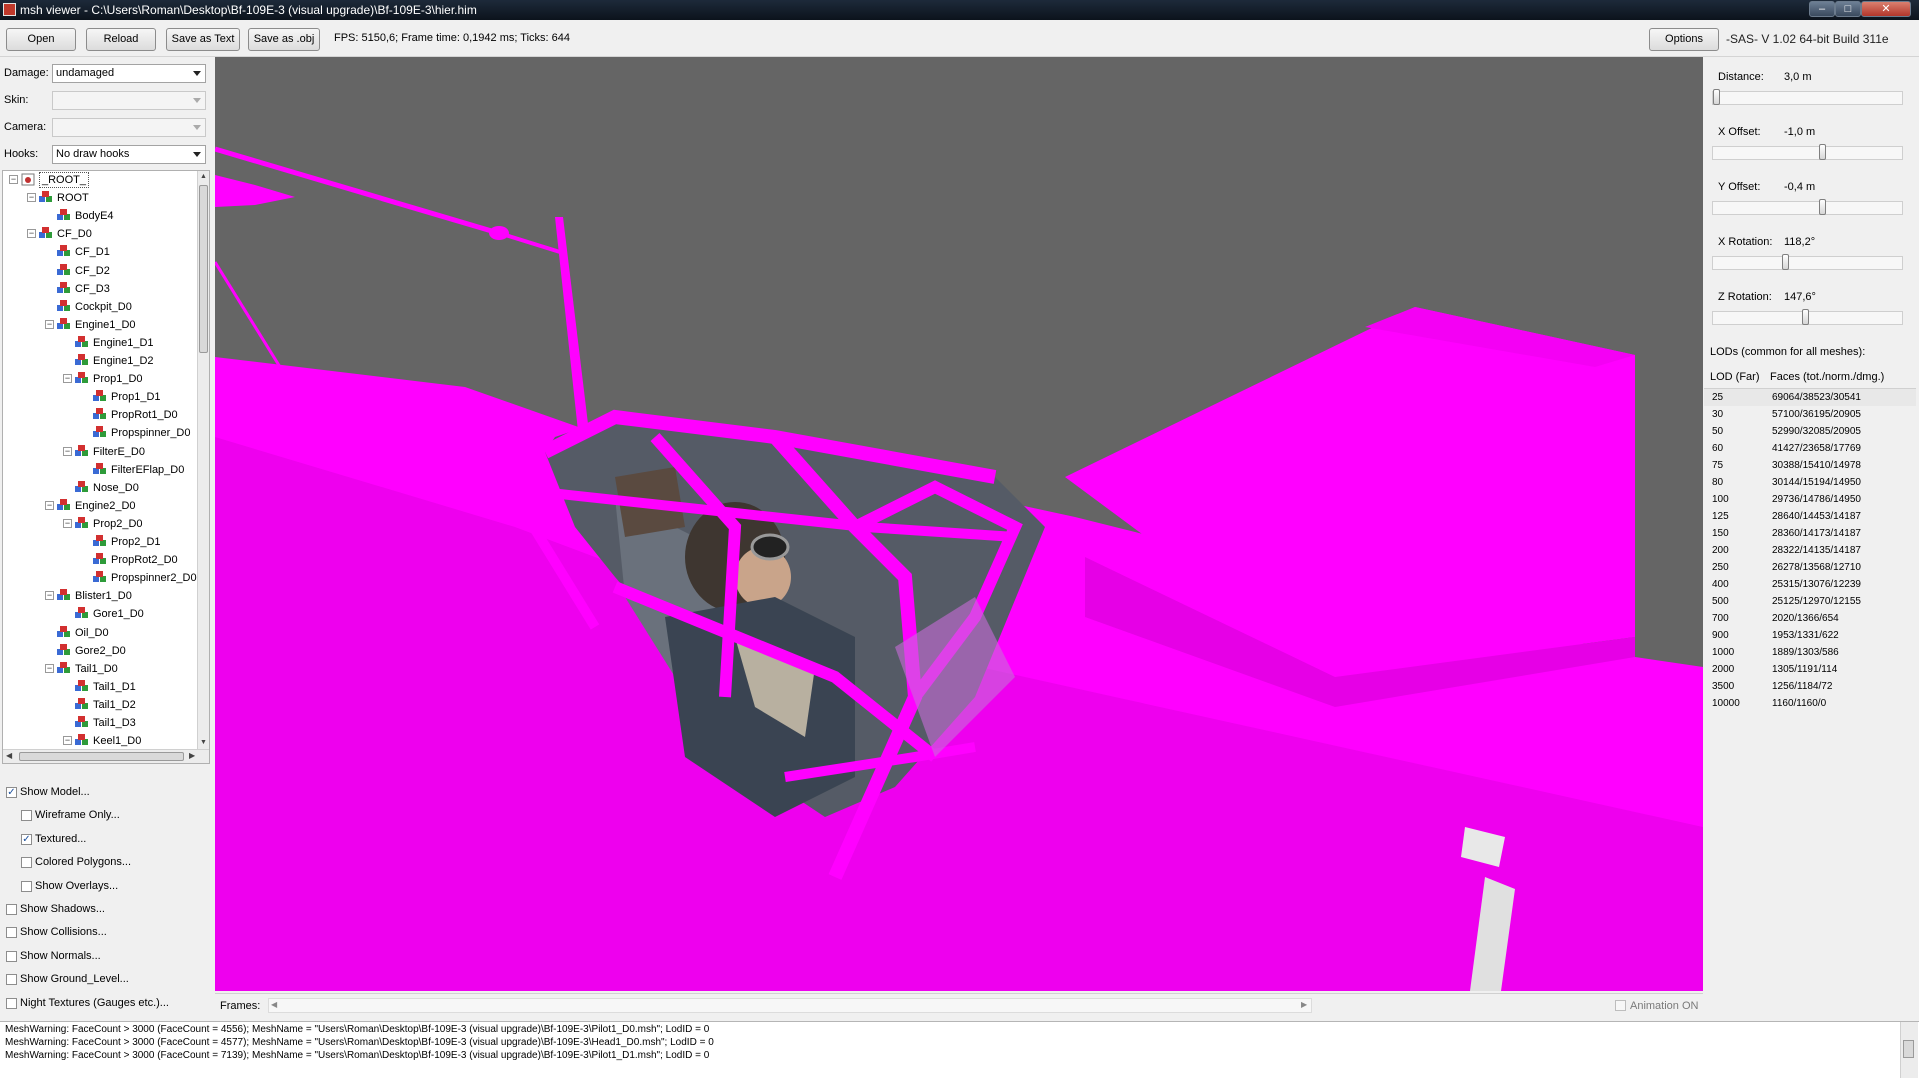 This screenshot has width=1919, height=1080. I want to click on lod-row: 900 1953/1331/622, so click(1810, 635).